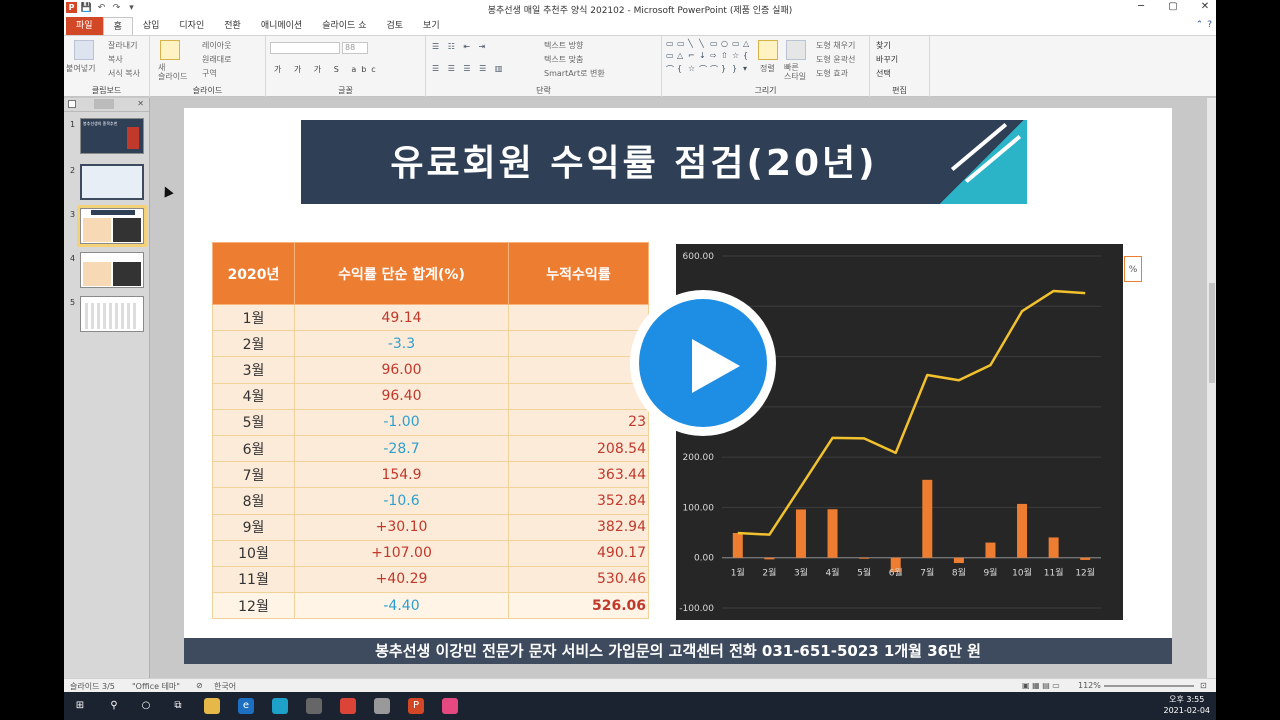 Image resolution: width=1280 pixels, height=720 pixels. I want to click on section-button: 구역, so click(209, 73).